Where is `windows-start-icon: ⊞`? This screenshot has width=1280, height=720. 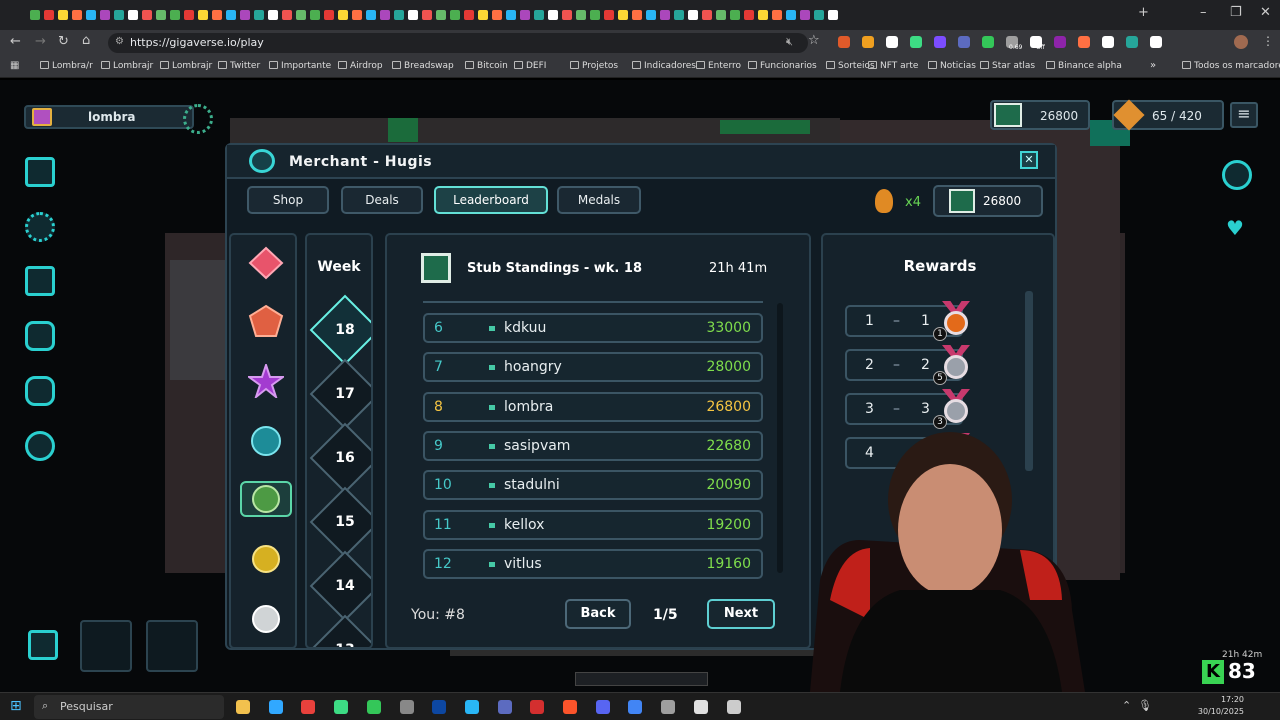
windows-start-icon: ⊞ is located at coordinates (16, 706).